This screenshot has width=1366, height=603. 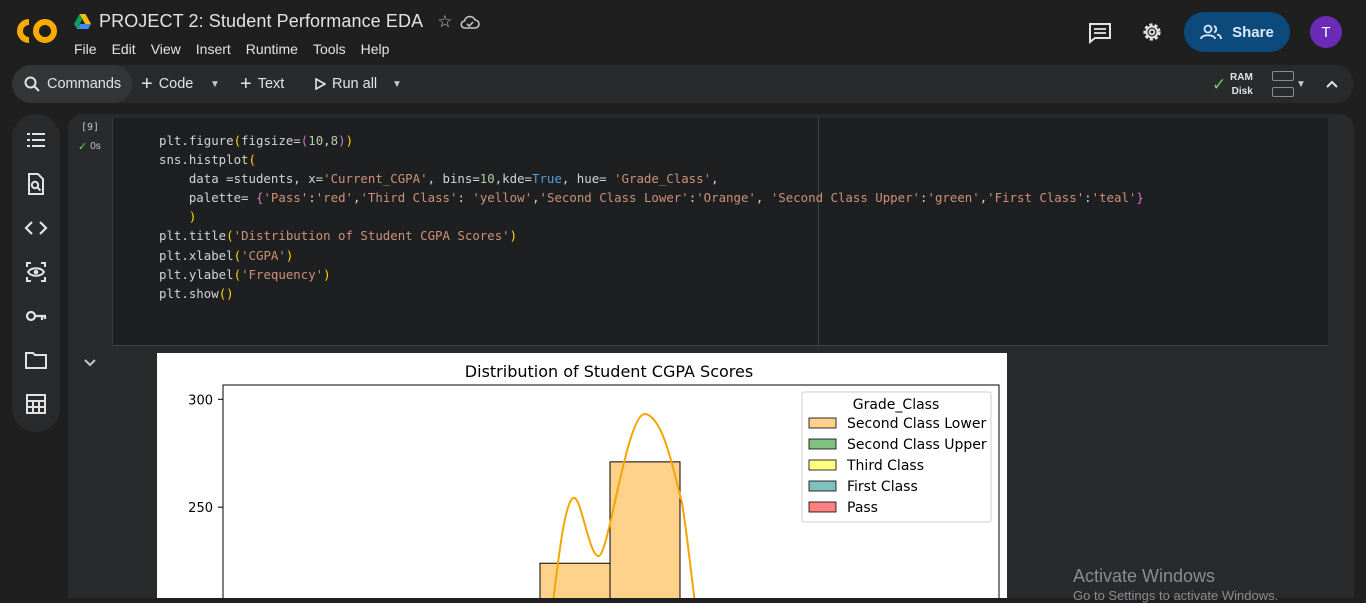 What do you see at coordinates (176, 84) in the screenshot?
I see `code-label: Code` at bounding box center [176, 84].